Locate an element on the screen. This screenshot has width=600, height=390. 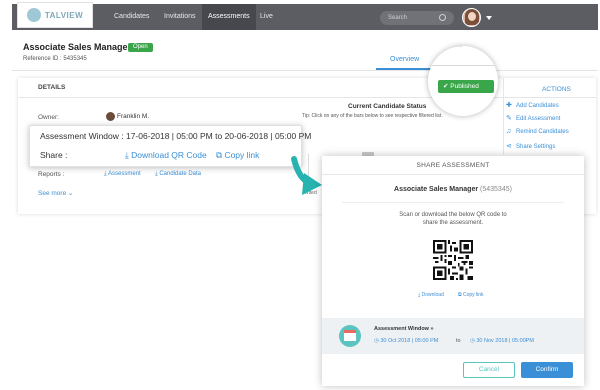
action-add-candidates-label: Add Candidates is located at coordinates (537, 106).